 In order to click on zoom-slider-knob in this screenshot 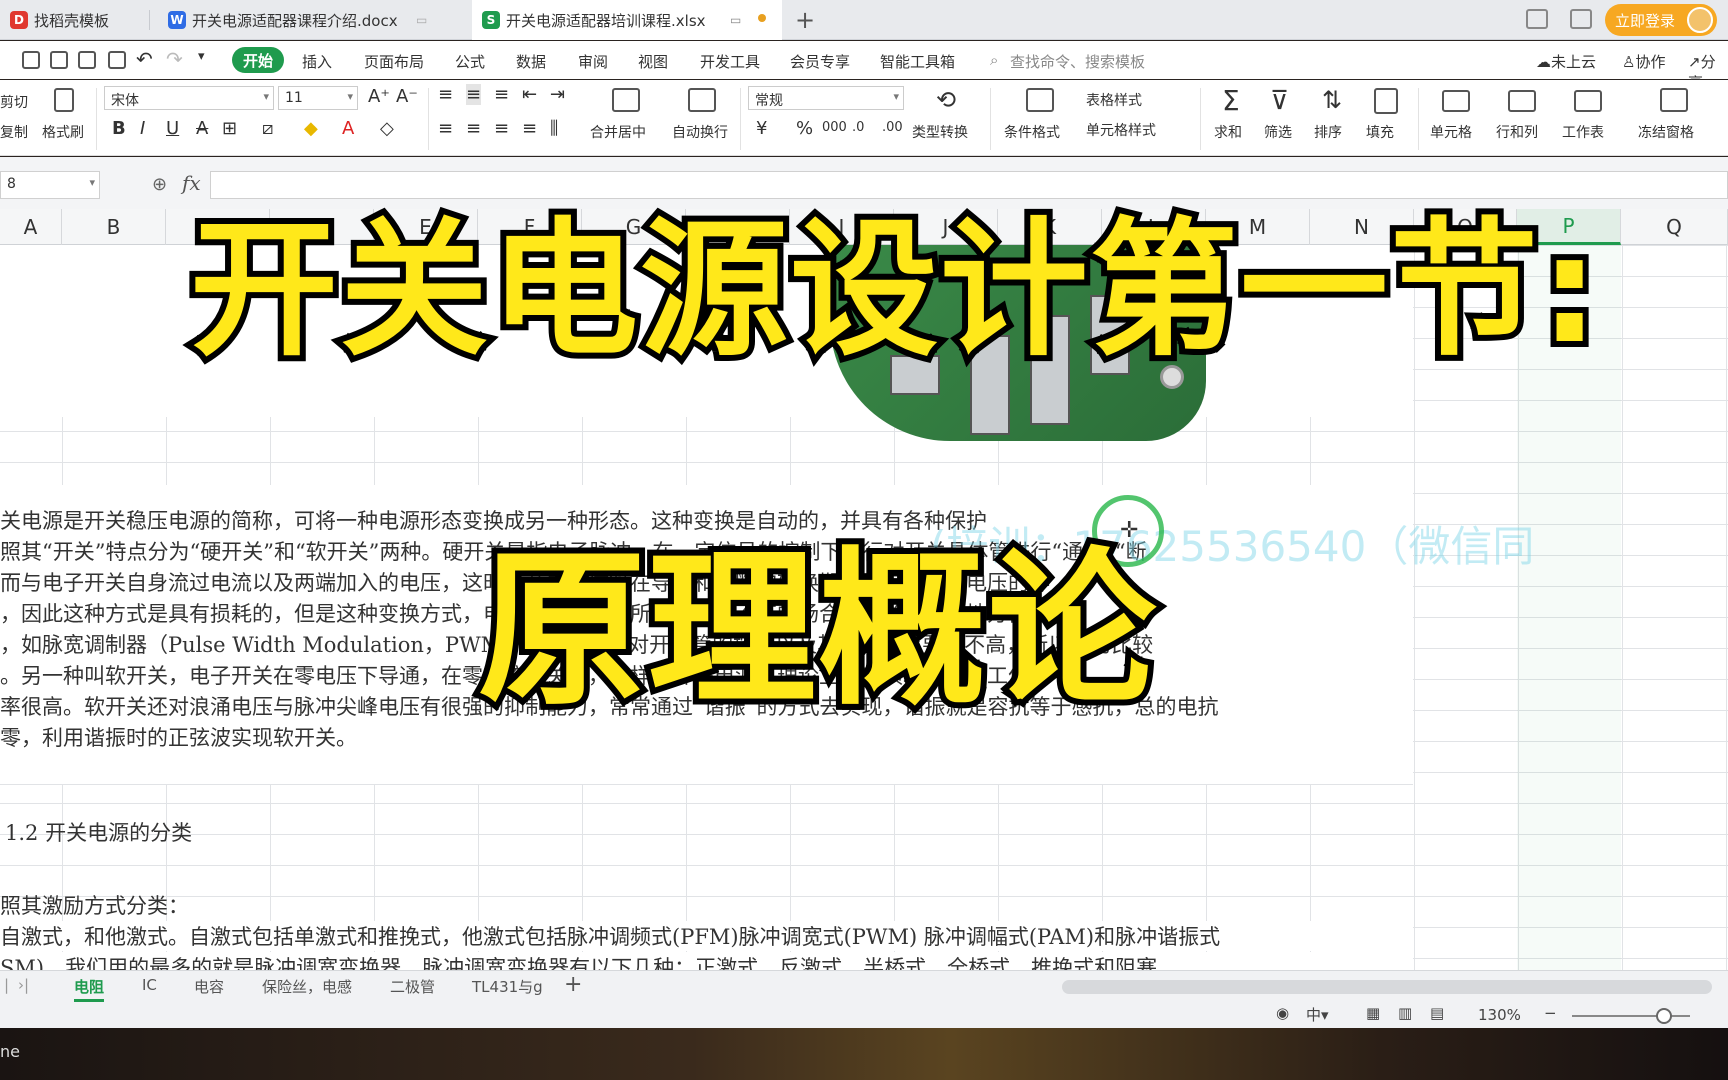, I will do `click(1664, 1016)`.